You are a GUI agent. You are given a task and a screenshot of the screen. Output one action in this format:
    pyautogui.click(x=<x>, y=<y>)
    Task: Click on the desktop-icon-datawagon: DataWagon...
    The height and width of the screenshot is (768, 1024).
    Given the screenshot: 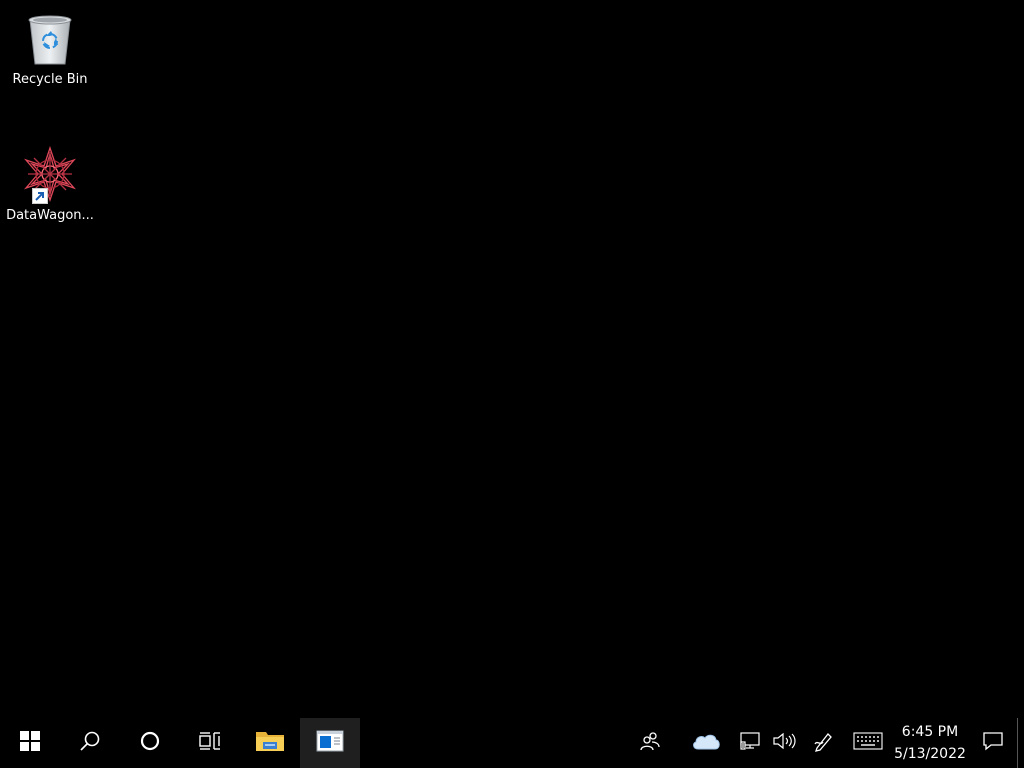 What is the action you would take?
    pyautogui.click(x=50, y=190)
    